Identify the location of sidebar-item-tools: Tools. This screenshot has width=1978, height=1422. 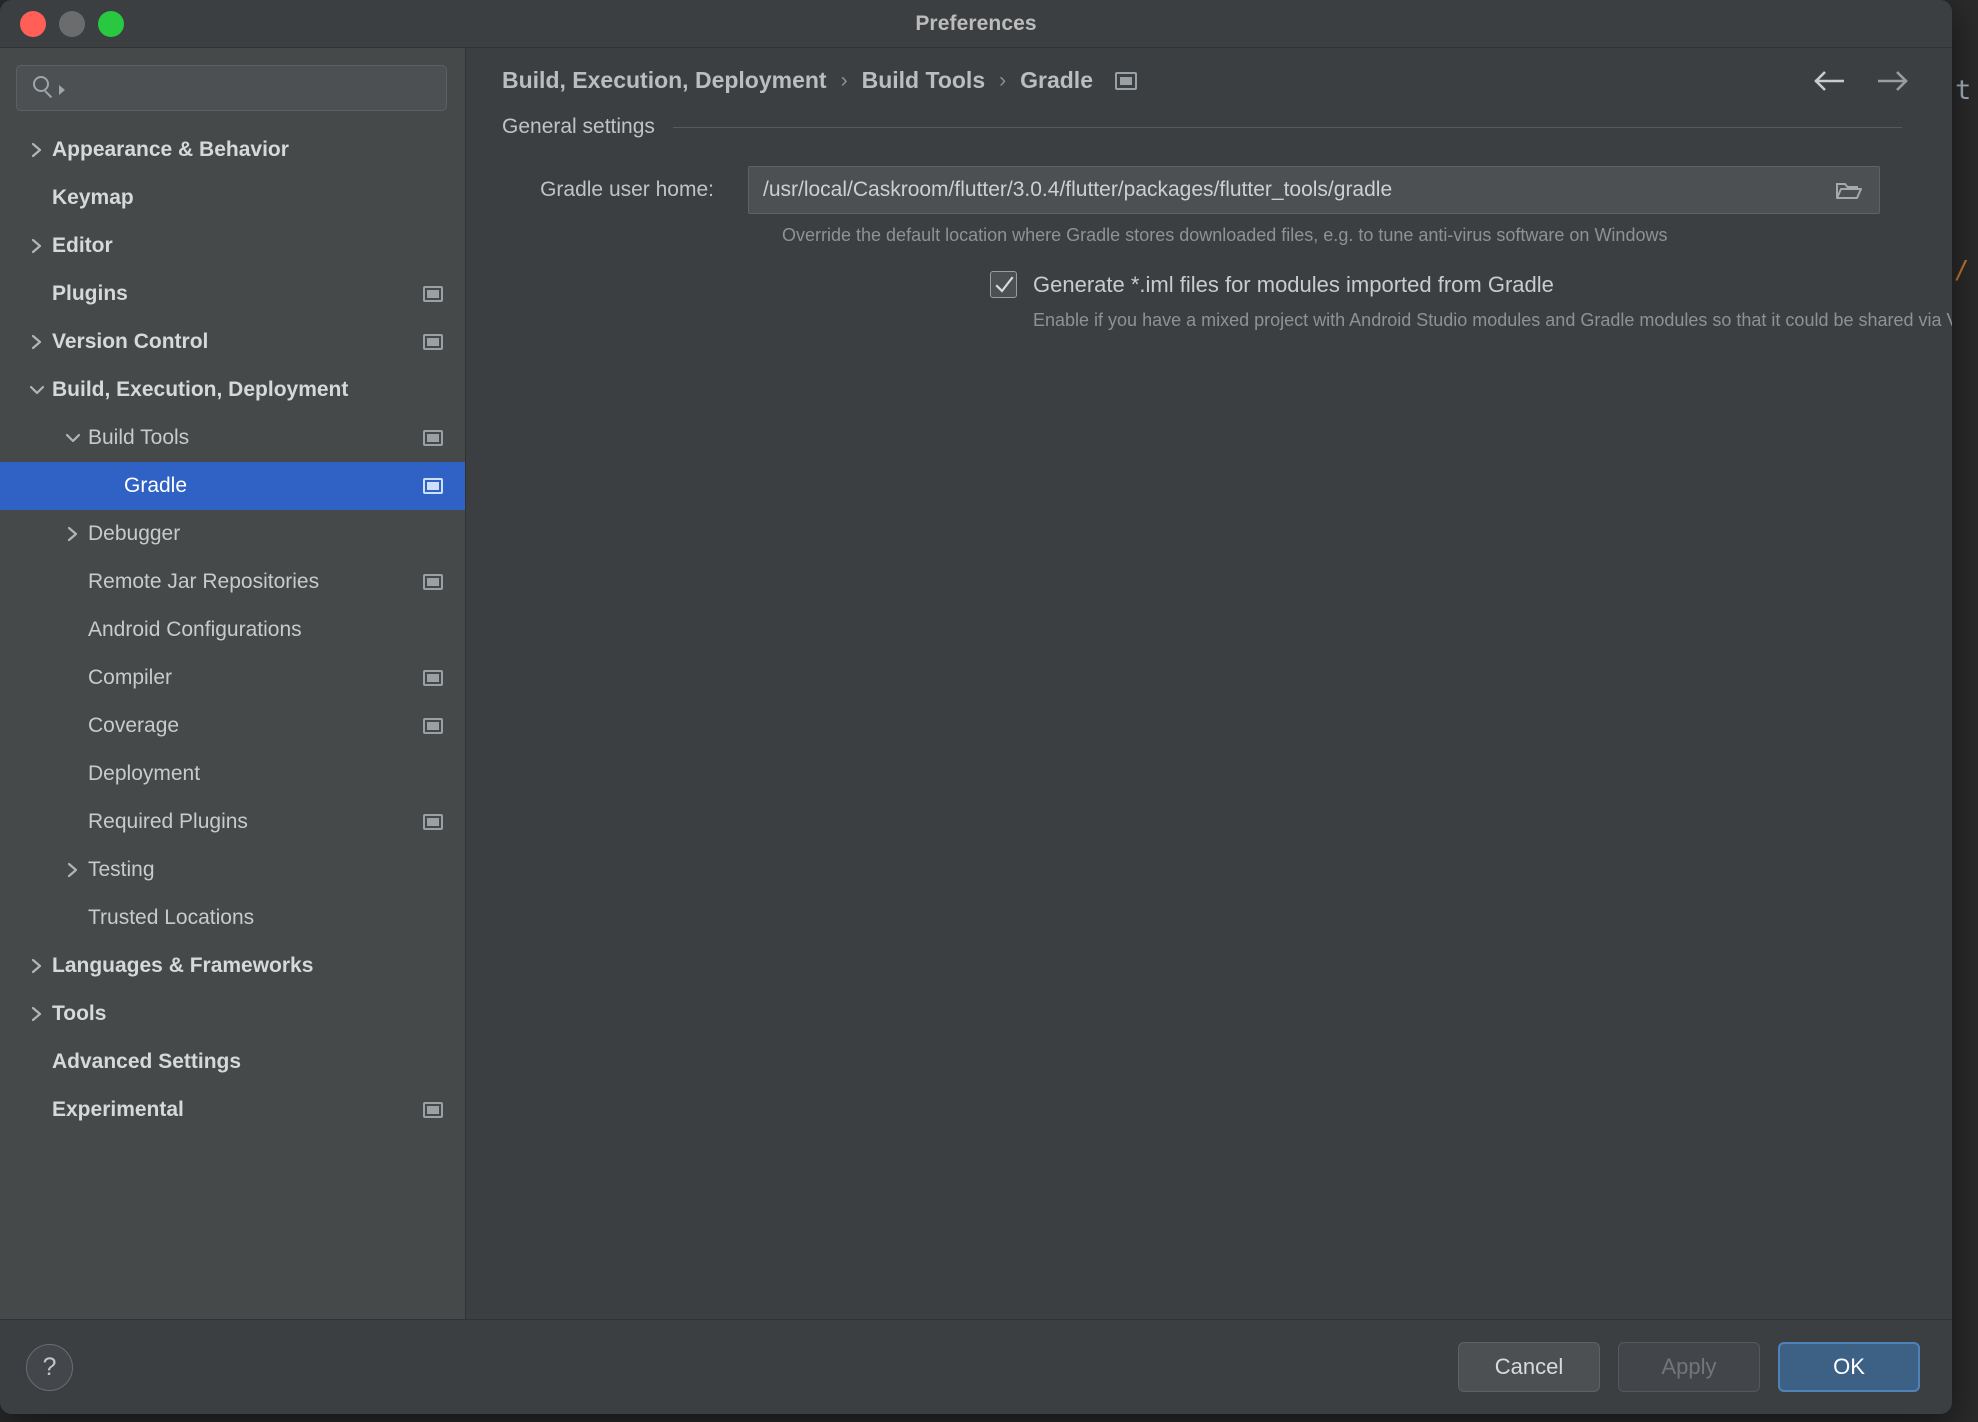
(232, 1014).